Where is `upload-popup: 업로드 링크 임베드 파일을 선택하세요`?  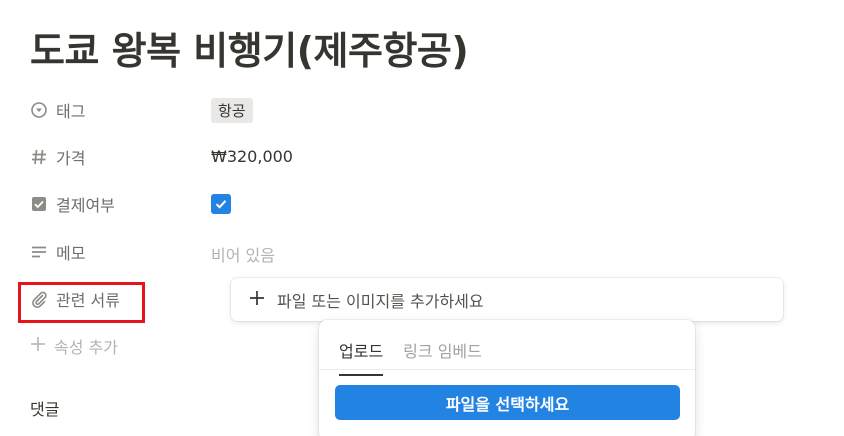 upload-popup: 업로드 링크 임베드 파일을 선택하세요 is located at coordinates (507, 378).